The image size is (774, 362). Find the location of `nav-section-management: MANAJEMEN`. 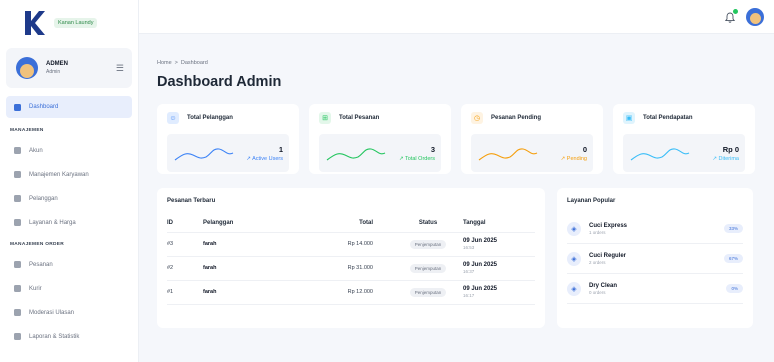

nav-section-management: MANAJEMEN is located at coordinates (27, 130).